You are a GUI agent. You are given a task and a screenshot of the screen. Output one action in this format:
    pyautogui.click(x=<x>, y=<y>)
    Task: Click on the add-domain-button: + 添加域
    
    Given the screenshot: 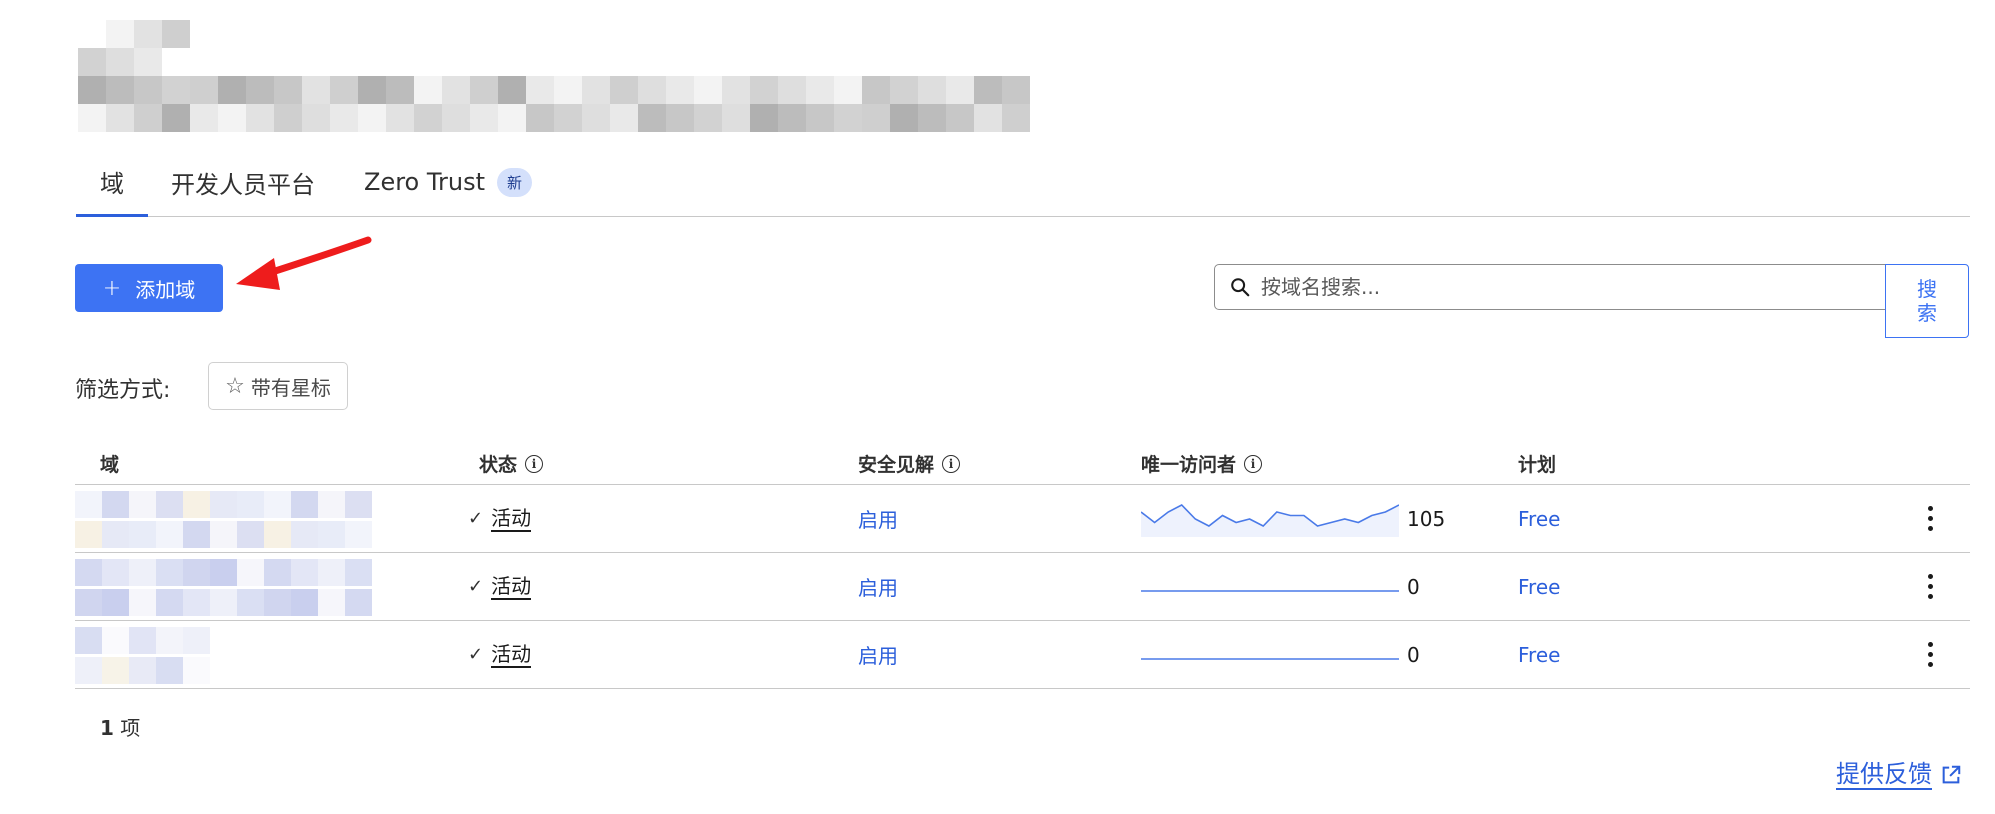 What is the action you would take?
    pyautogui.click(x=149, y=288)
    